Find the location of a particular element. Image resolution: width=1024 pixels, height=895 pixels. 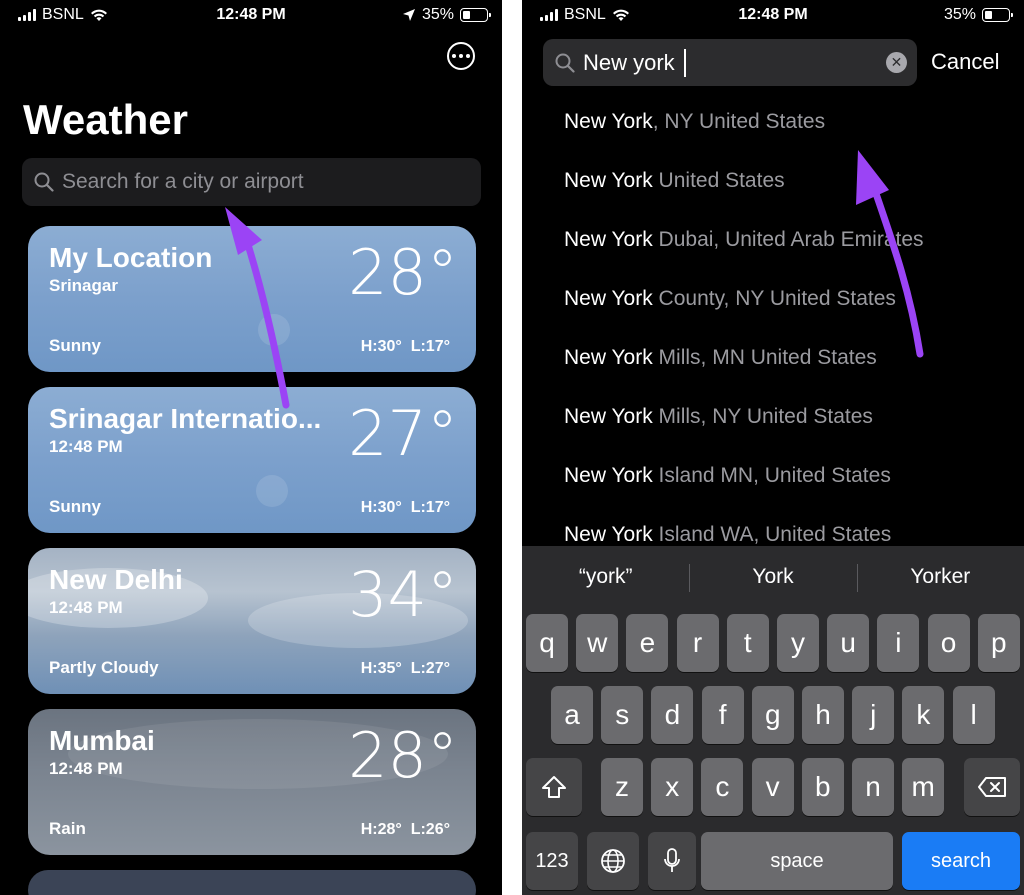

key-x: x is located at coordinates (672, 787).